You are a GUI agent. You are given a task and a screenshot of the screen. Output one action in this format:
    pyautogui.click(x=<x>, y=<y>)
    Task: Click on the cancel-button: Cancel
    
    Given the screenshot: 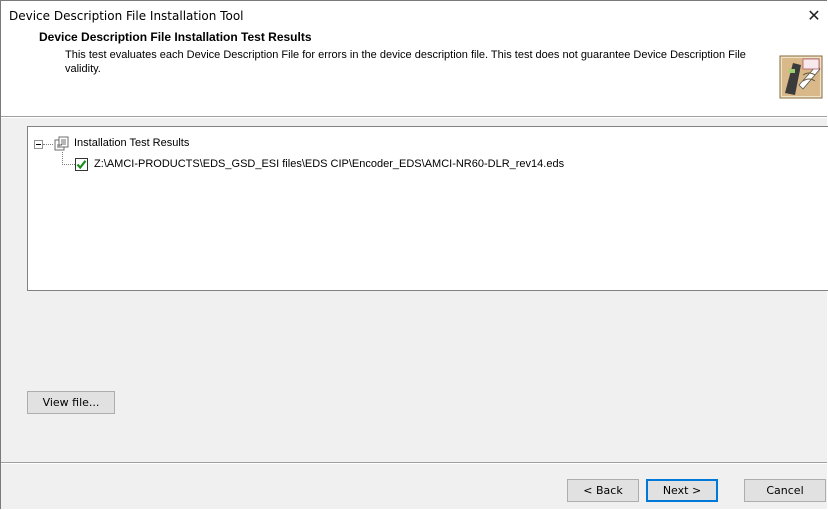 What is the action you would take?
    pyautogui.click(x=785, y=490)
    